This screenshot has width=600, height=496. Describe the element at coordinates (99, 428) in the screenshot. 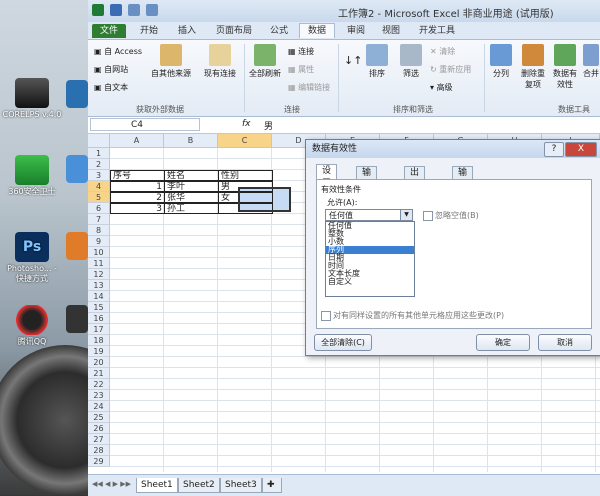

I see `row-header: 26` at that location.